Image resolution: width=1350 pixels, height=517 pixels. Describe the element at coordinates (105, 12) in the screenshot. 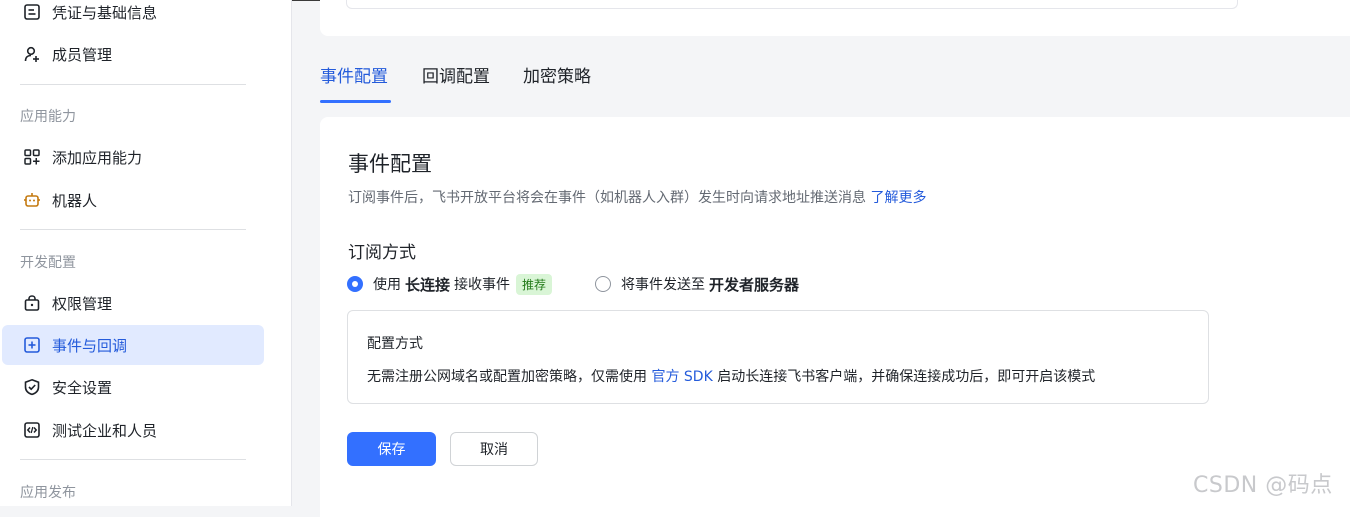

I see `sidebar-item-label: 凭证与基础信息` at that location.